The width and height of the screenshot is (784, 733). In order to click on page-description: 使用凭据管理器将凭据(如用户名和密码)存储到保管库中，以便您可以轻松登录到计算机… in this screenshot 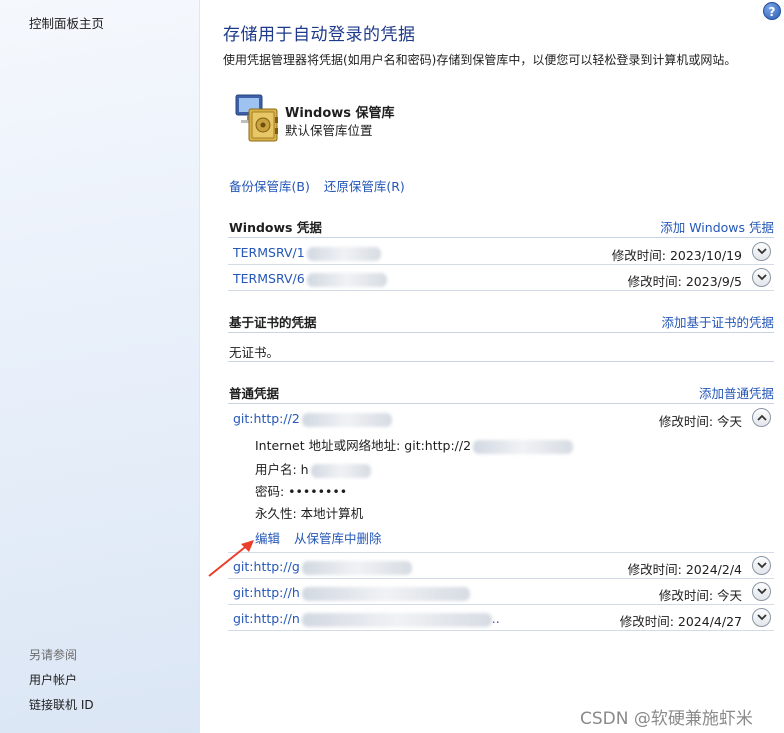, I will do `click(480, 60)`.